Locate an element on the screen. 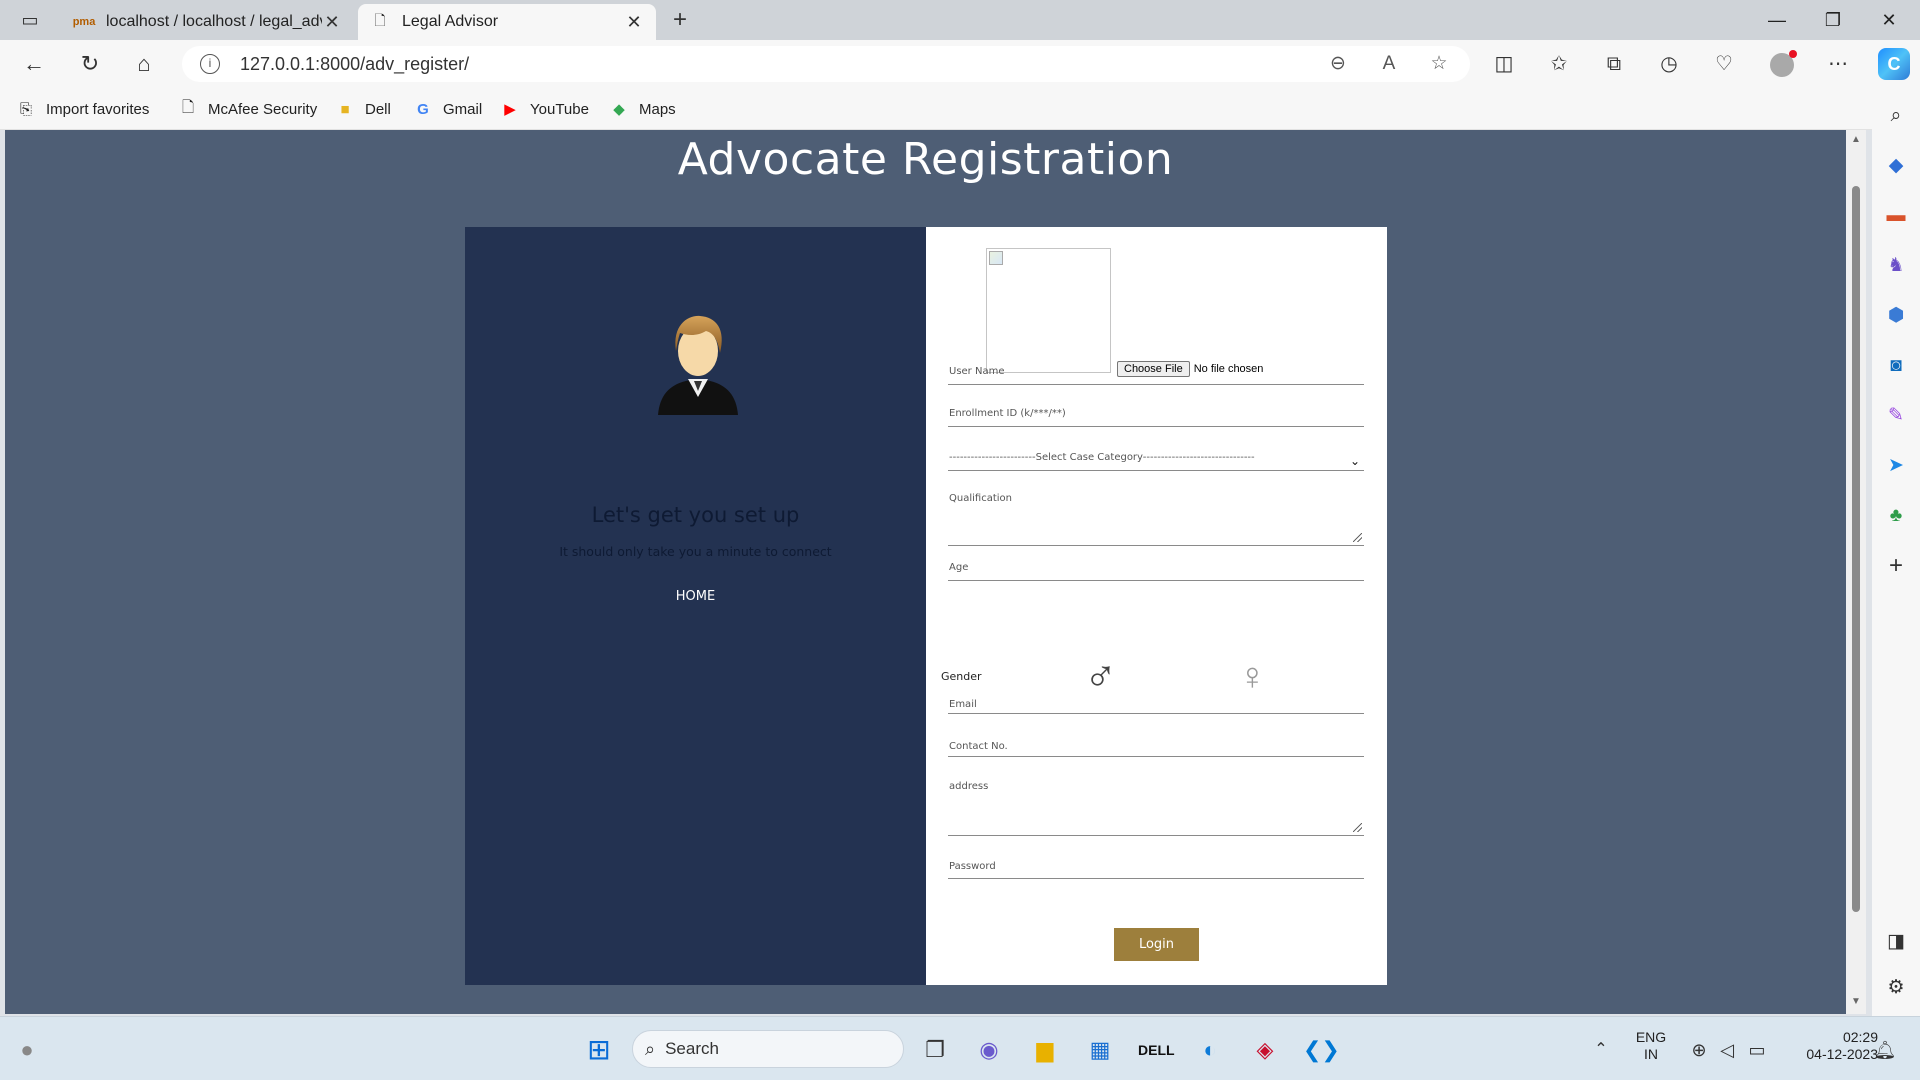 The width and height of the screenshot is (1920, 1080). battery-icon: ▭ is located at coordinates (1757, 1050).